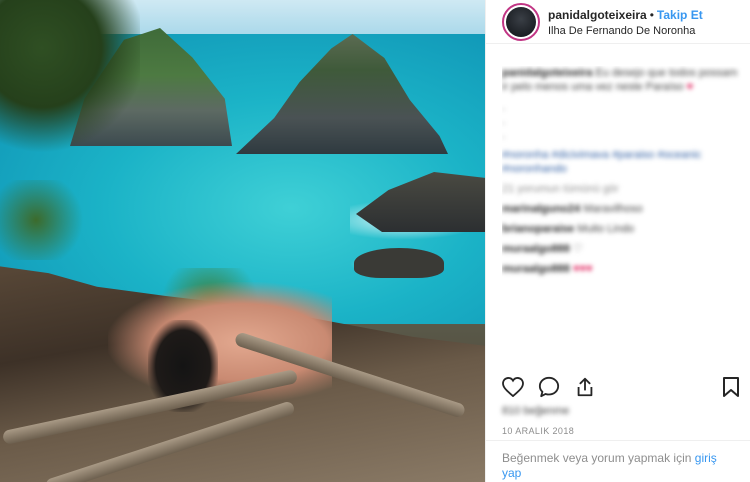 Image resolution: width=750 pixels, height=482 pixels. Describe the element at coordinates (585, 387) in the screenshot. I see `share-icon` at that location.